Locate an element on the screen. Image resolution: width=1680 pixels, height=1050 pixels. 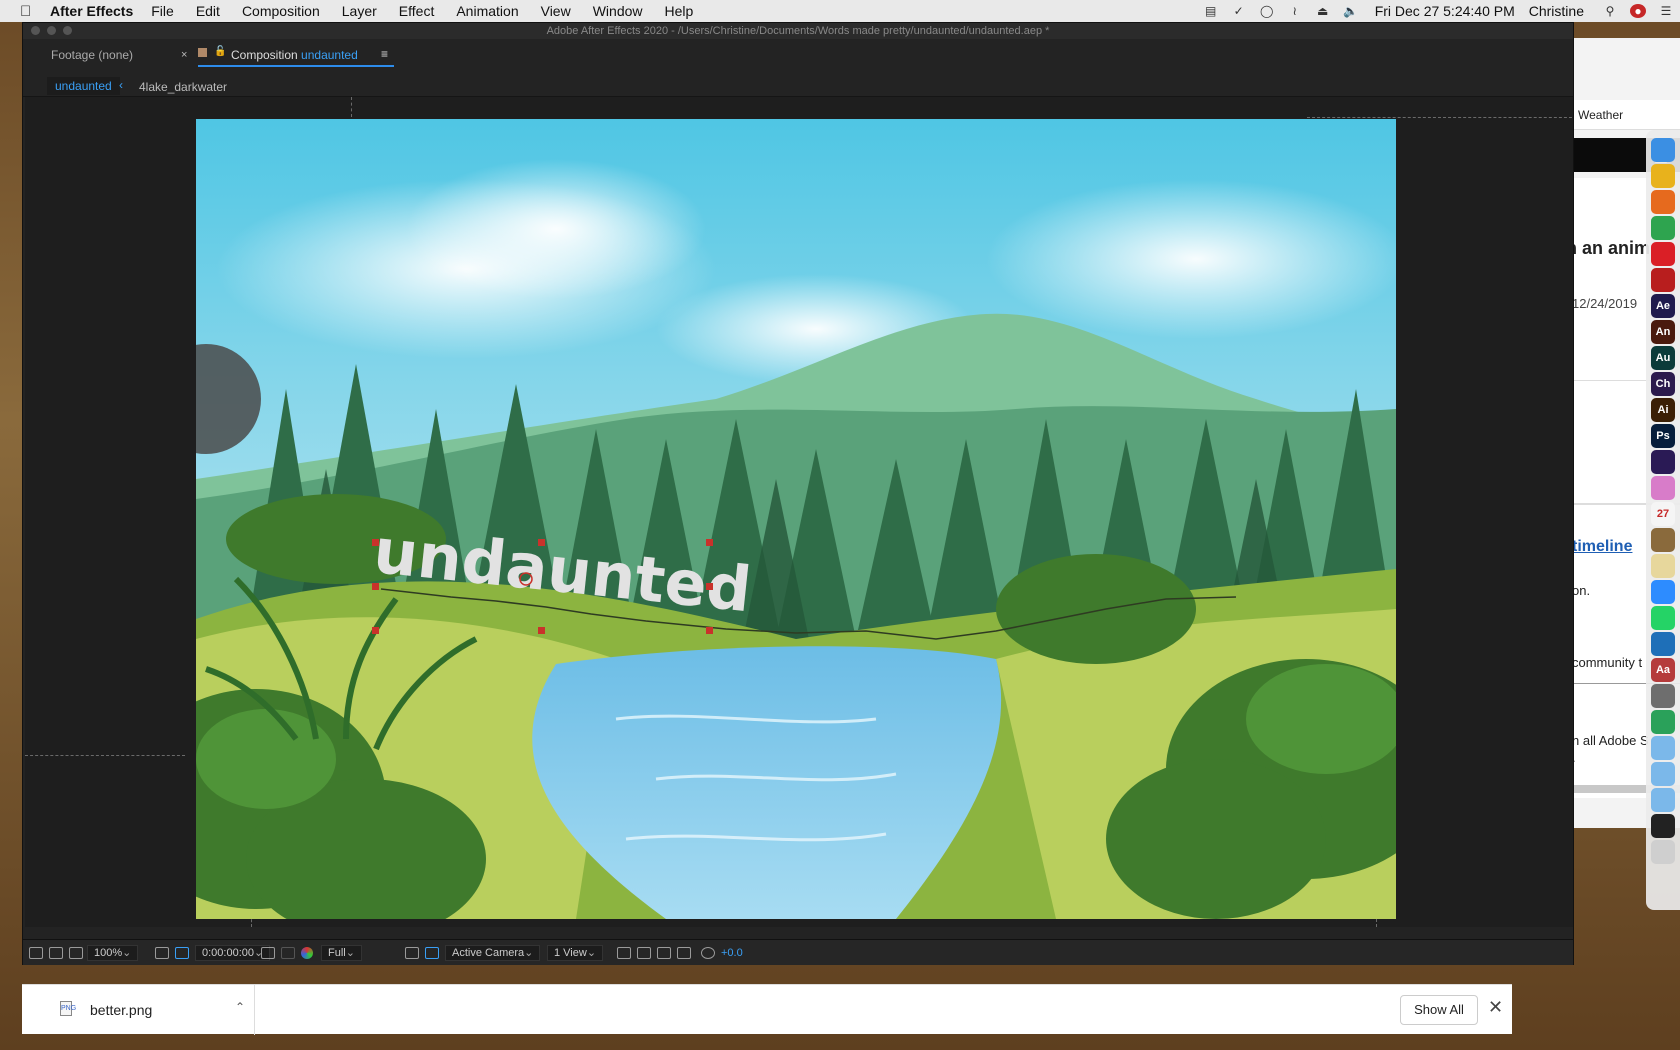
download-item: PNG better.png ⌃ is located at coordinates (147, 1010).